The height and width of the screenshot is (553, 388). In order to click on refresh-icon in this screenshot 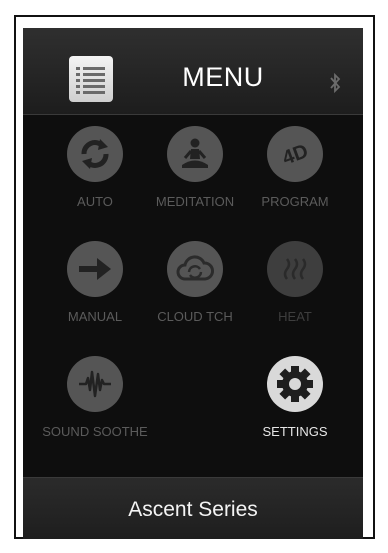, I will do `click(95, 154)`.